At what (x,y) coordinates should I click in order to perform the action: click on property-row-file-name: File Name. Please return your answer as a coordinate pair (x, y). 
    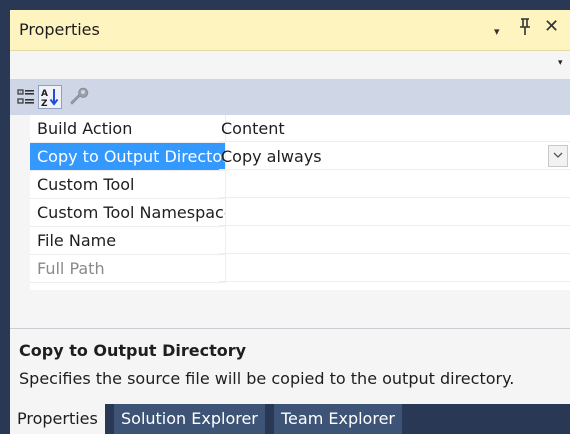
    Looking at the image, I should click on (300, 241).